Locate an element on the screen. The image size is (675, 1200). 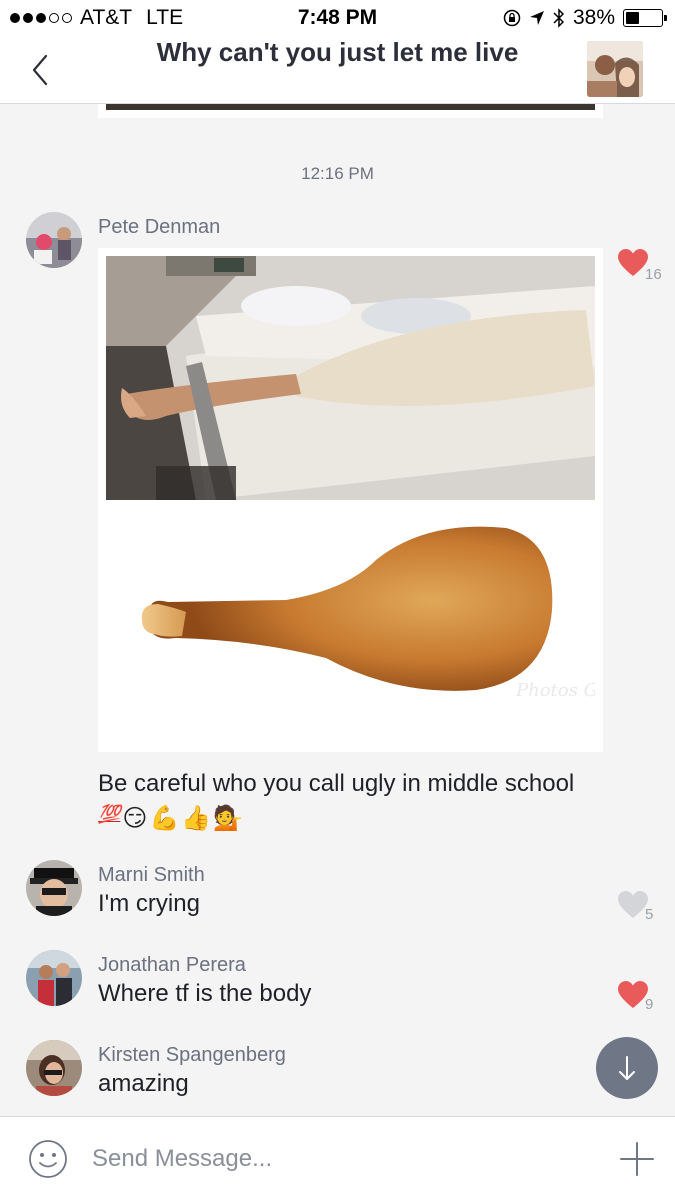
sender-name: Pete Denman is located at coordinates (159, 227).